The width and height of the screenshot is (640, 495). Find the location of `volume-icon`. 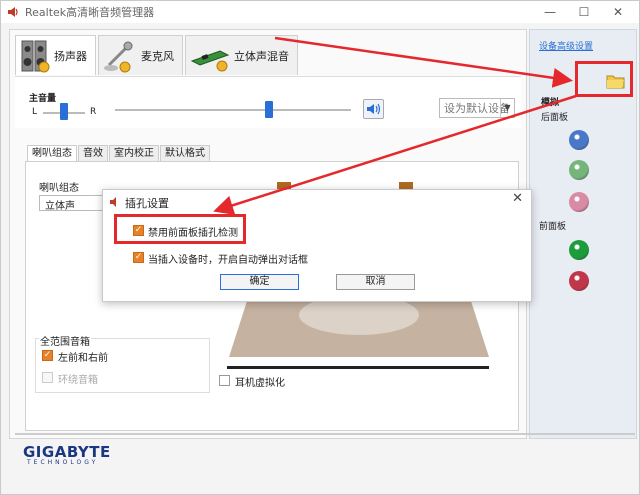

volume-icon is located at coordinates (374, 109).